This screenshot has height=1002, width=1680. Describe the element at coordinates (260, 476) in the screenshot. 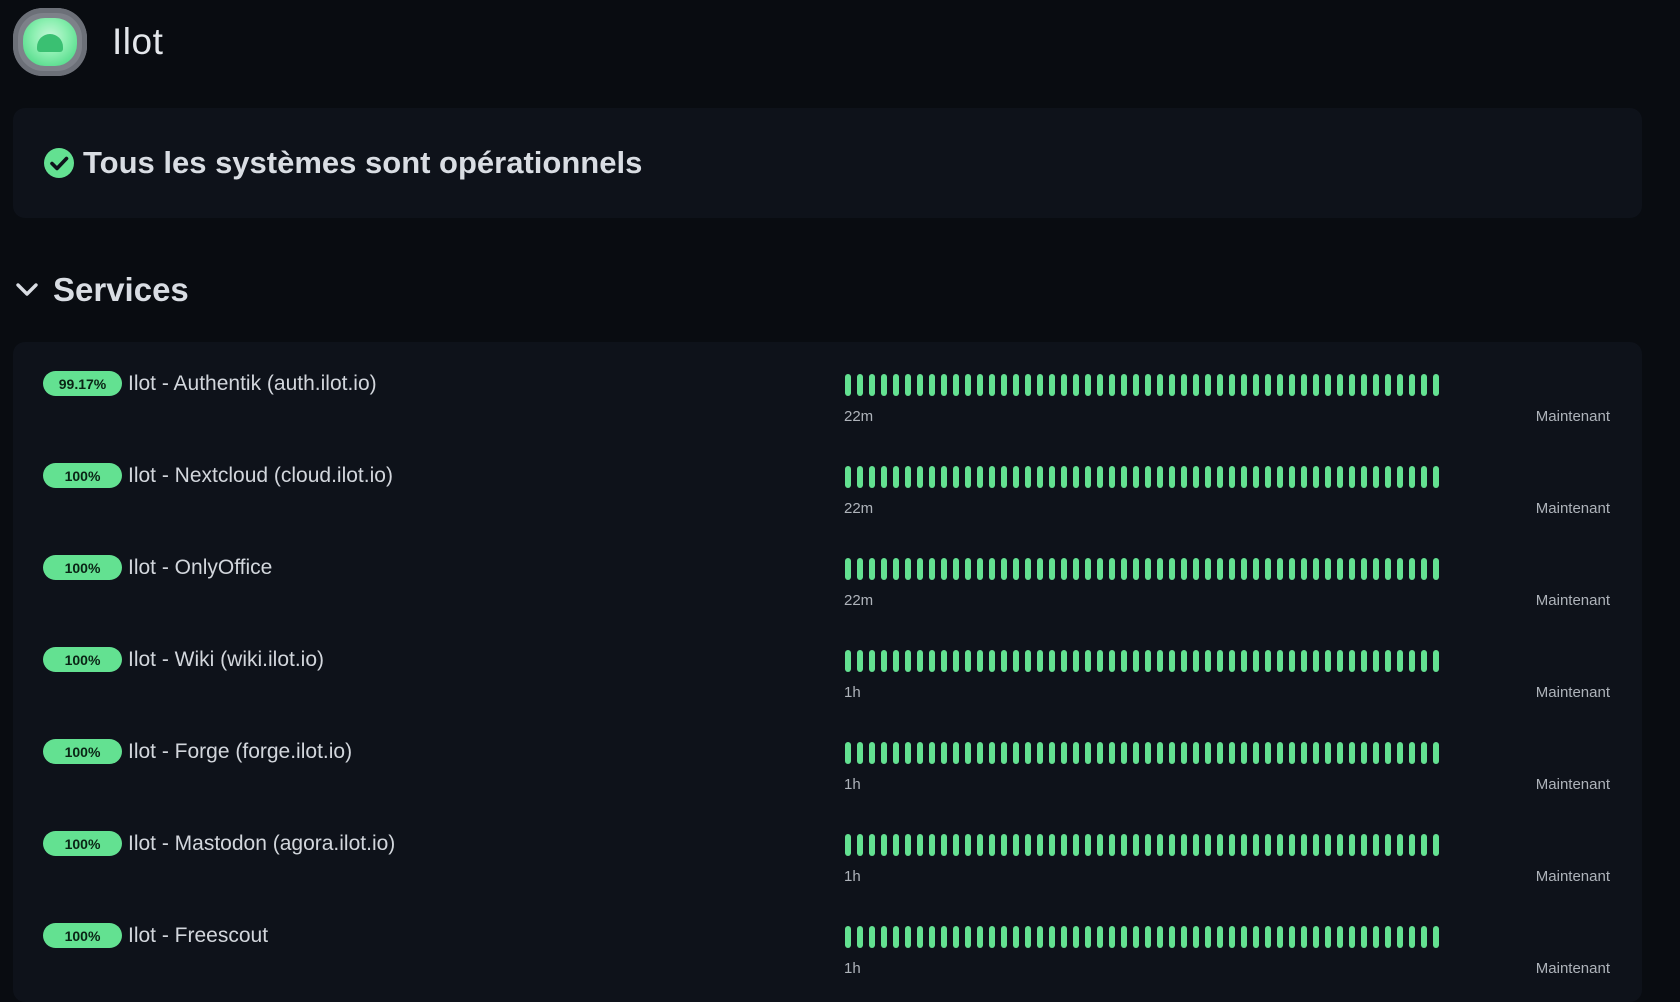

I see `service-name: Ilot - Nextcloud (cloud.ilot.io)` at that location.